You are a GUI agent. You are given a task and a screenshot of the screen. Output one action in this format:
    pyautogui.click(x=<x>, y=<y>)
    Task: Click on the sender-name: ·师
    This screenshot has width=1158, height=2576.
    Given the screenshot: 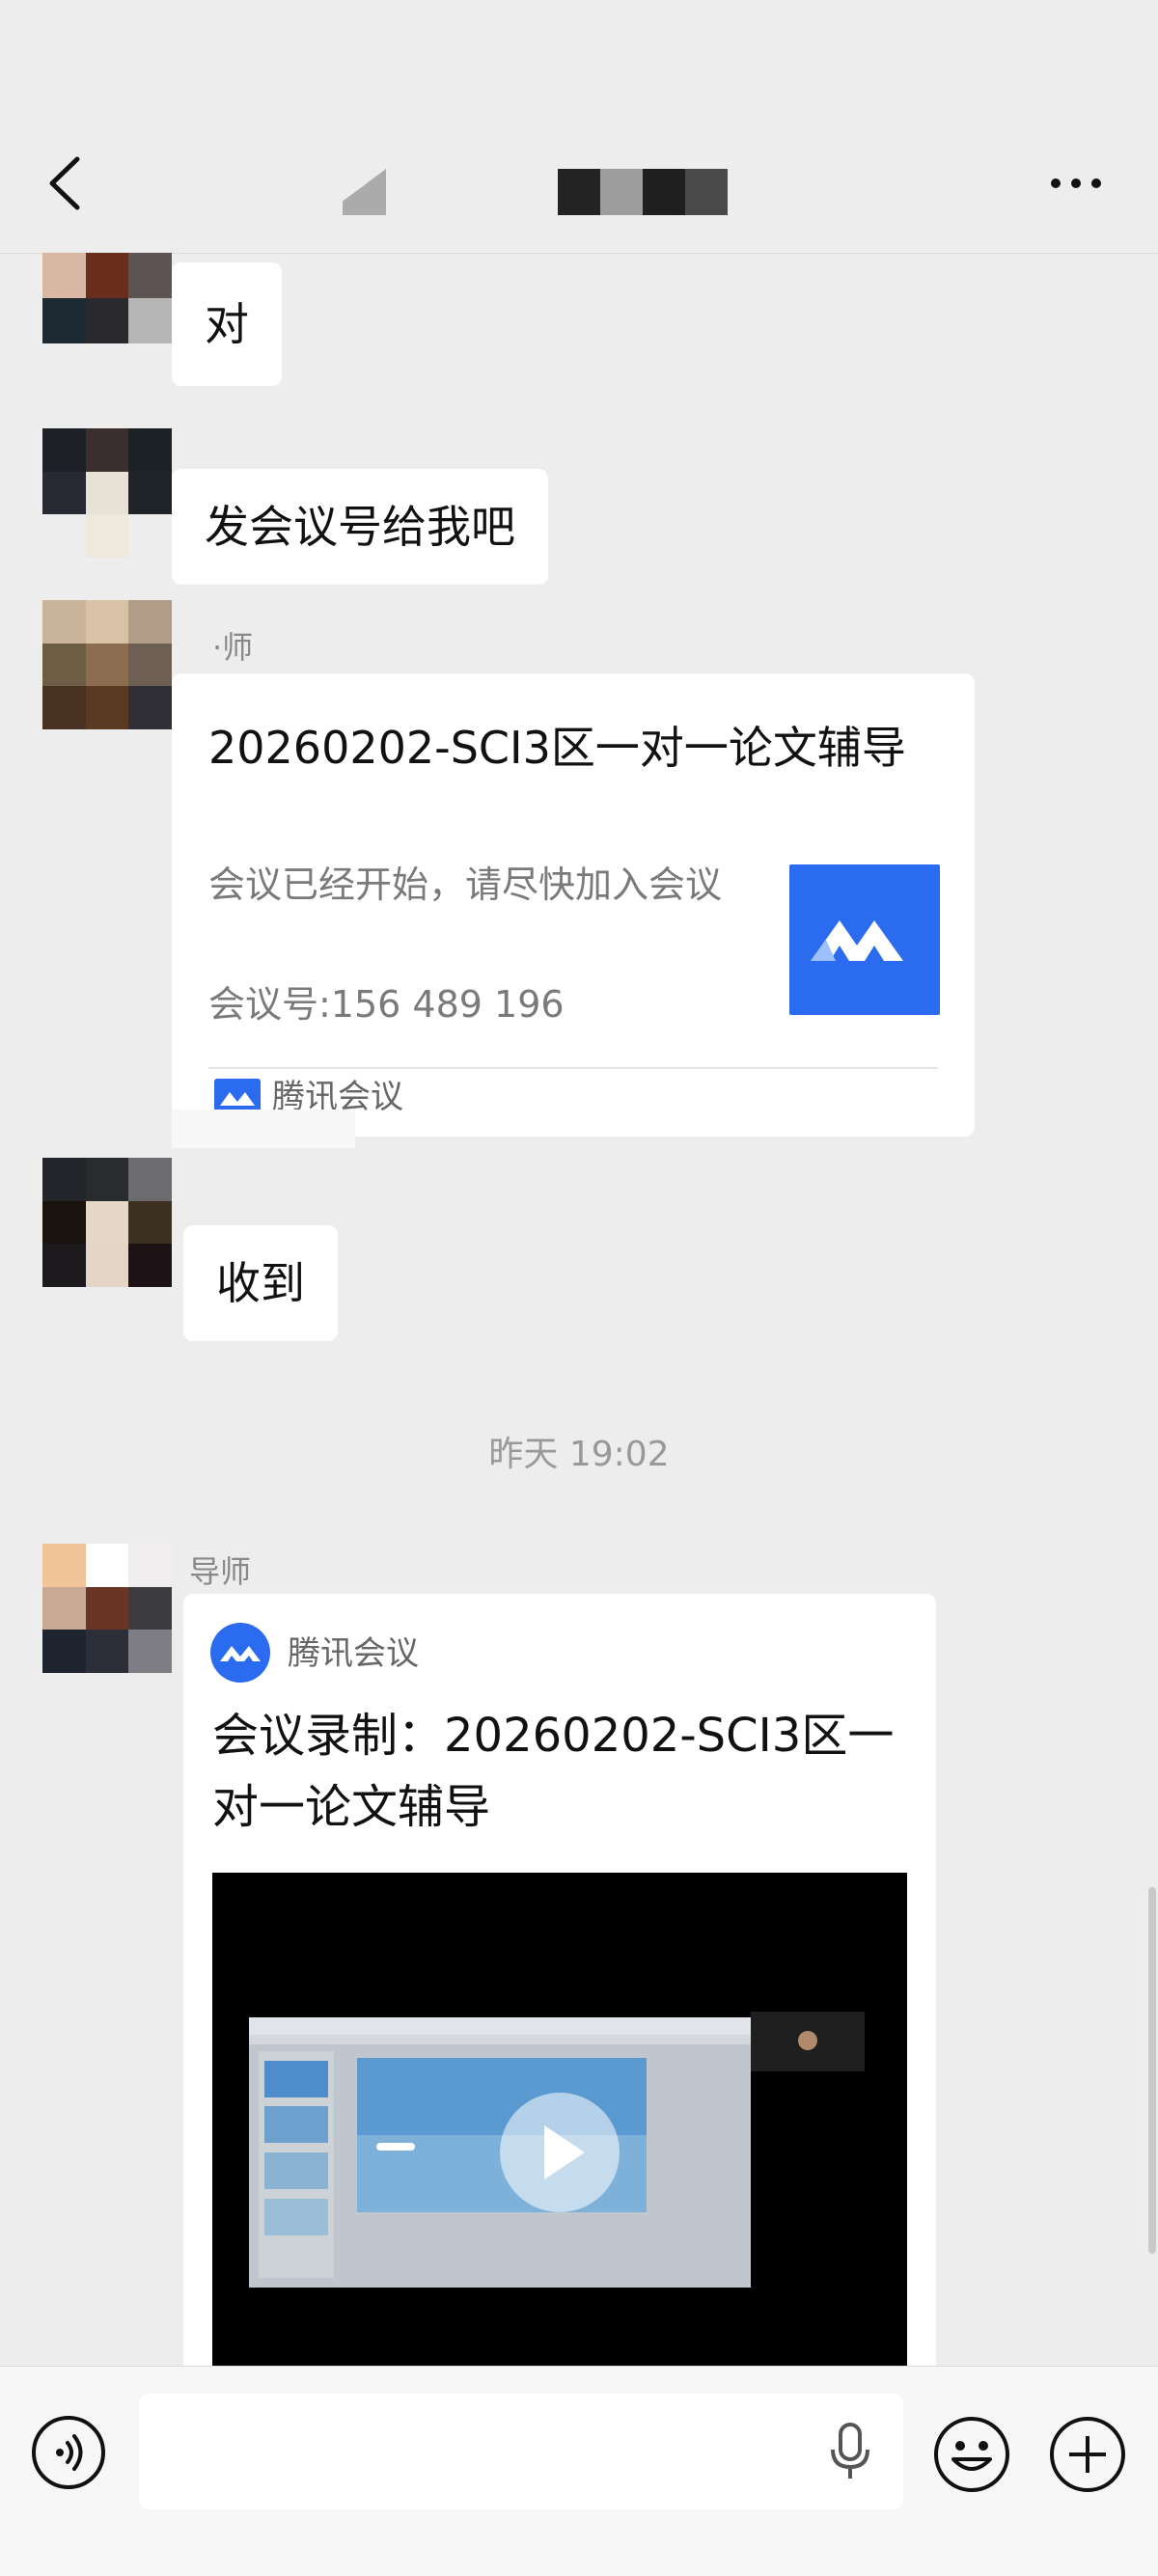 What is the action you would take?
    pyautogui.click(x=233, y=647)
    